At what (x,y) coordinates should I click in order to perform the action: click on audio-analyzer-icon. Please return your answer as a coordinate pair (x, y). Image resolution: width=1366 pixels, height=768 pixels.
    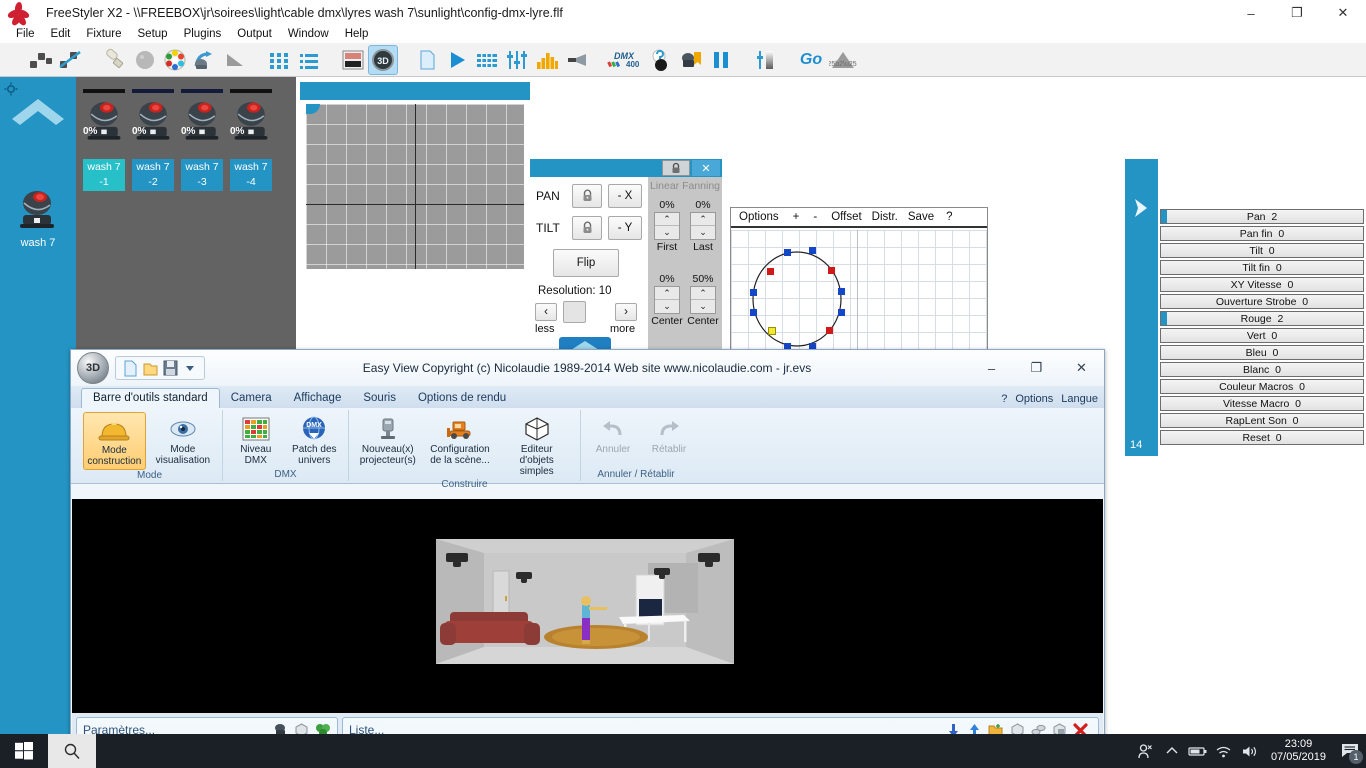
    Looking at the image, I should click on (547, 60).